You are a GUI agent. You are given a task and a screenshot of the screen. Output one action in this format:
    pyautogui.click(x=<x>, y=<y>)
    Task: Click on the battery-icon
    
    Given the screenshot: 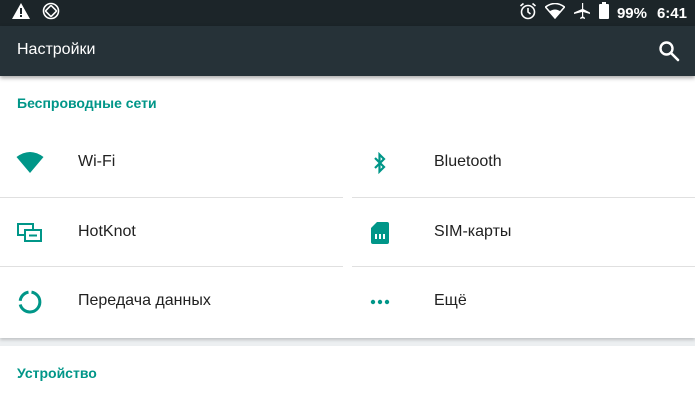 What is the action you would take?
    pyautogui.click(x=603, y=13)
    